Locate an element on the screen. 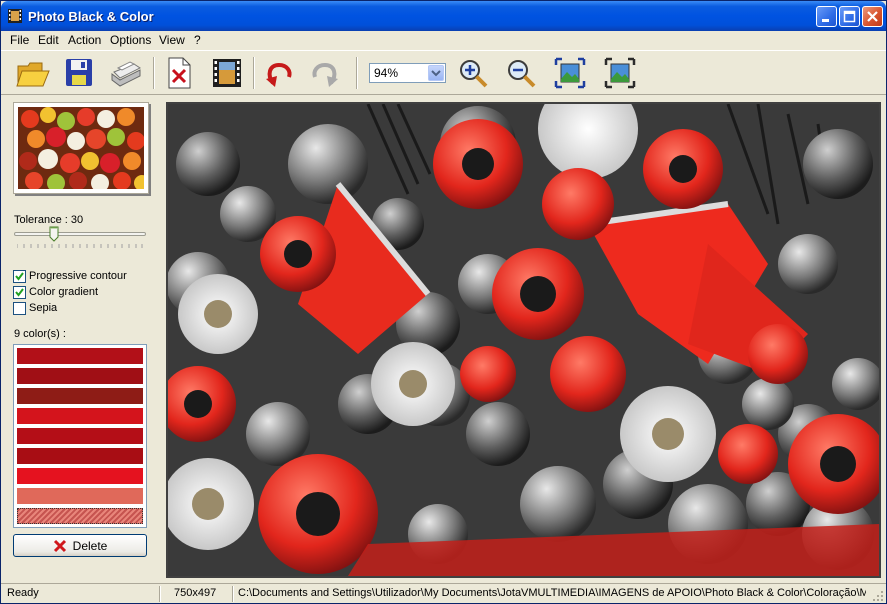 This screenshot has height=604, width=887. fit-window-button is located at coordinates (570, 73).